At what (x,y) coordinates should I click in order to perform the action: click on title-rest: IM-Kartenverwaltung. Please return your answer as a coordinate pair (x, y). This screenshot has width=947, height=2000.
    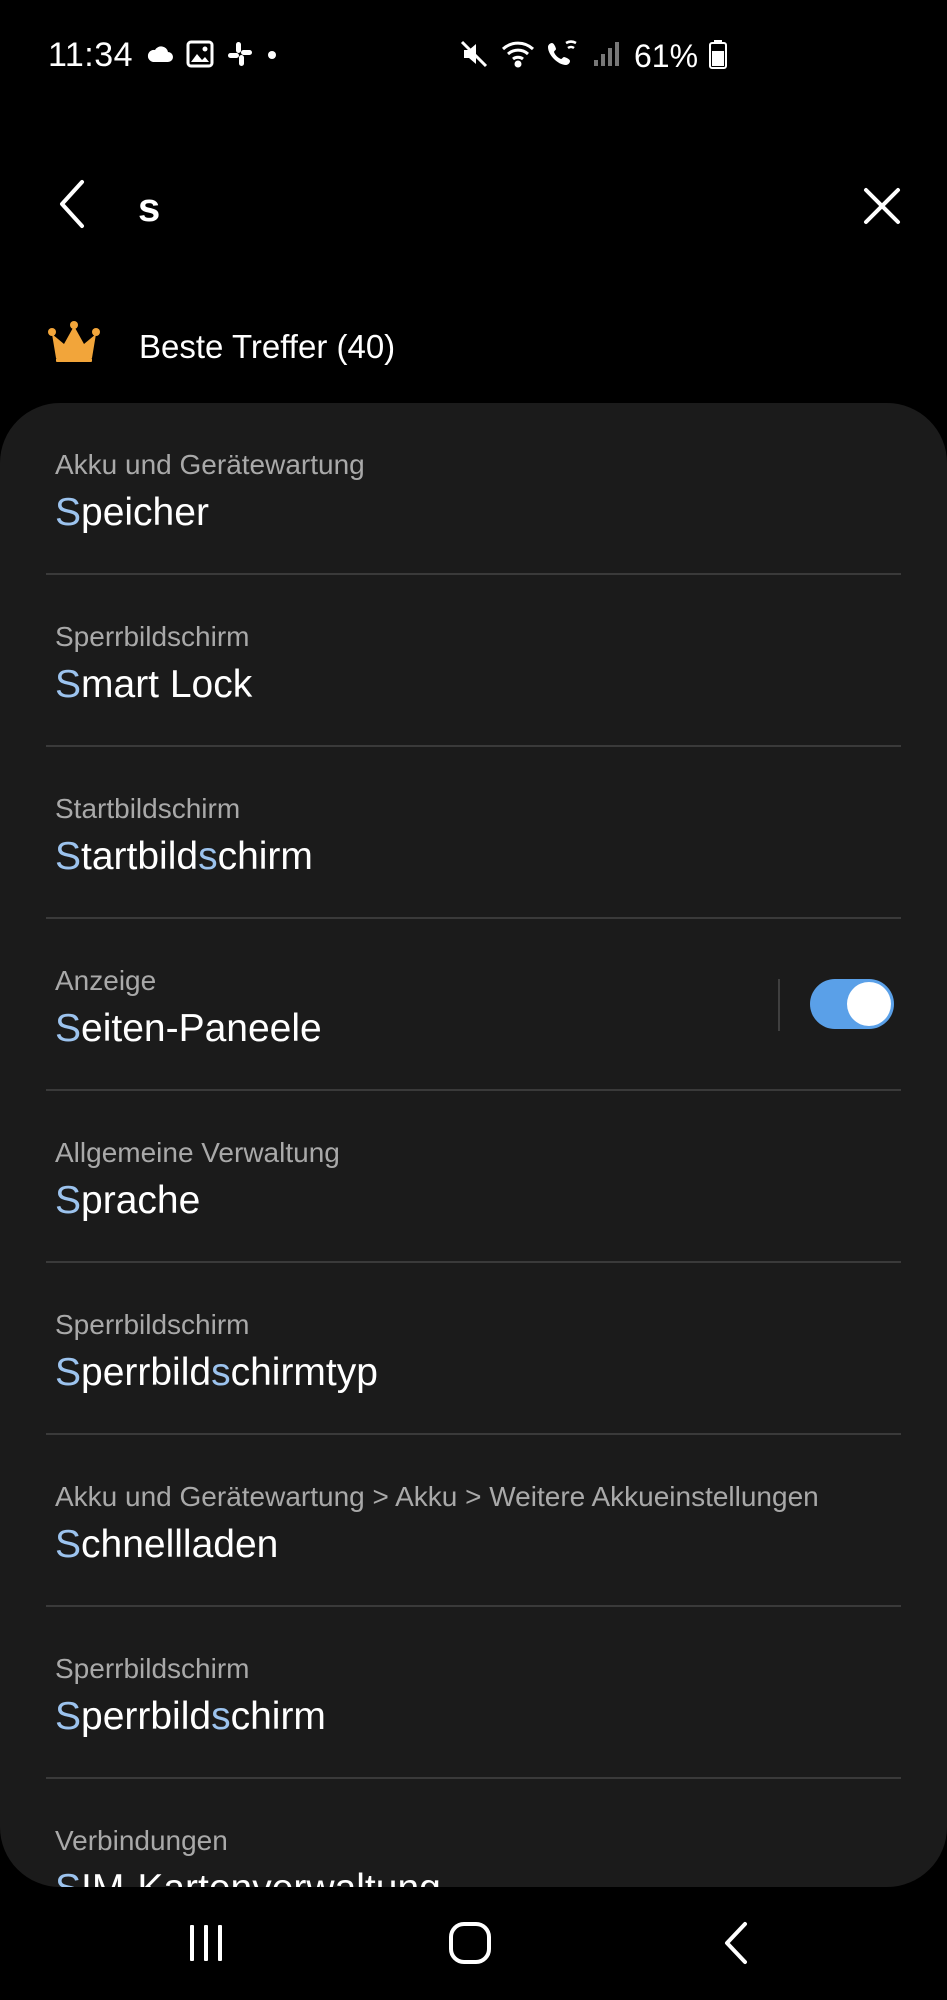
    Looking at the image, I should click on (261, 1877).